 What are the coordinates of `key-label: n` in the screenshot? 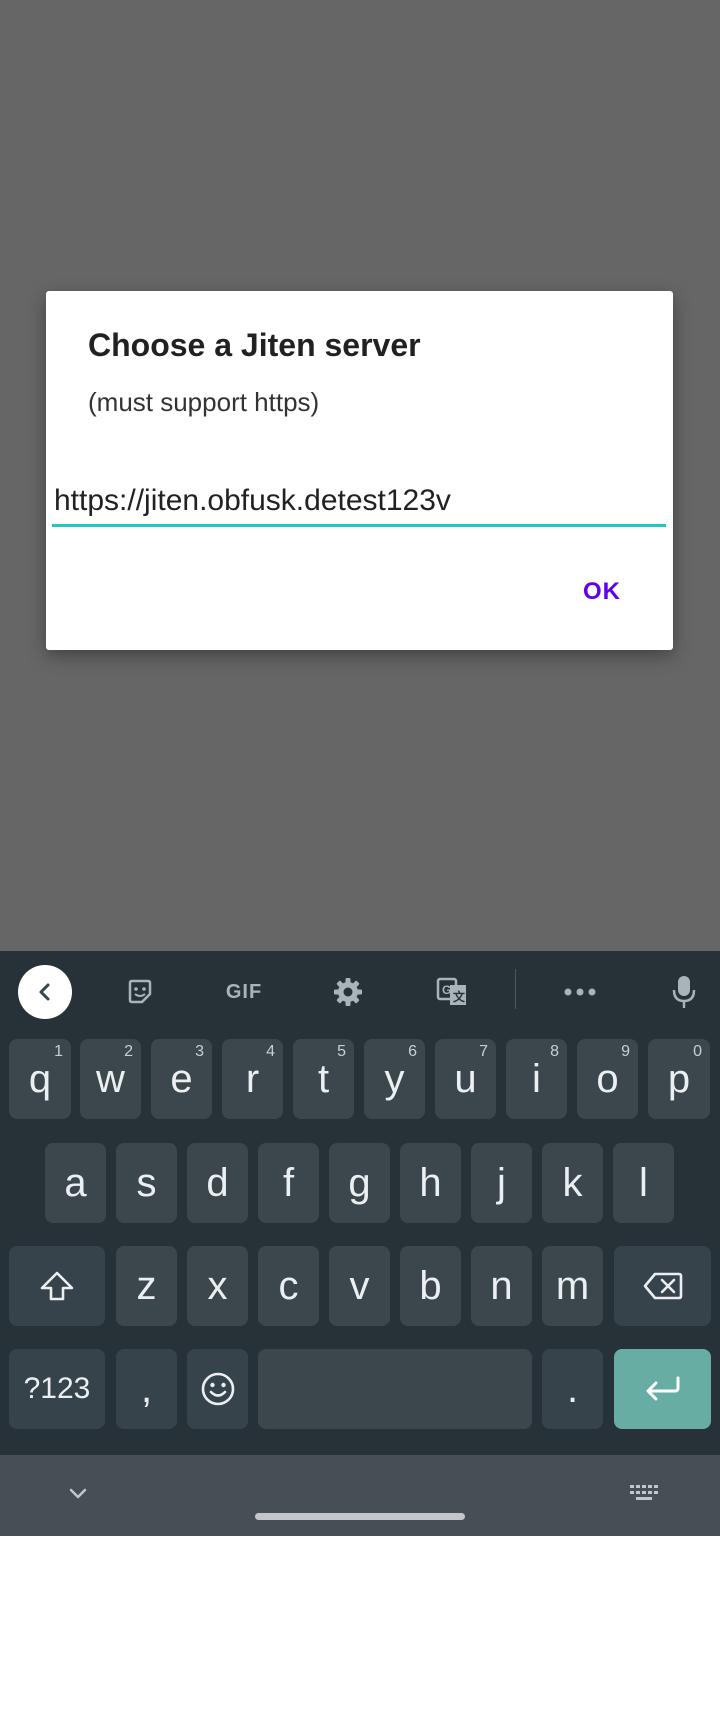 It's located at (501, 1285).